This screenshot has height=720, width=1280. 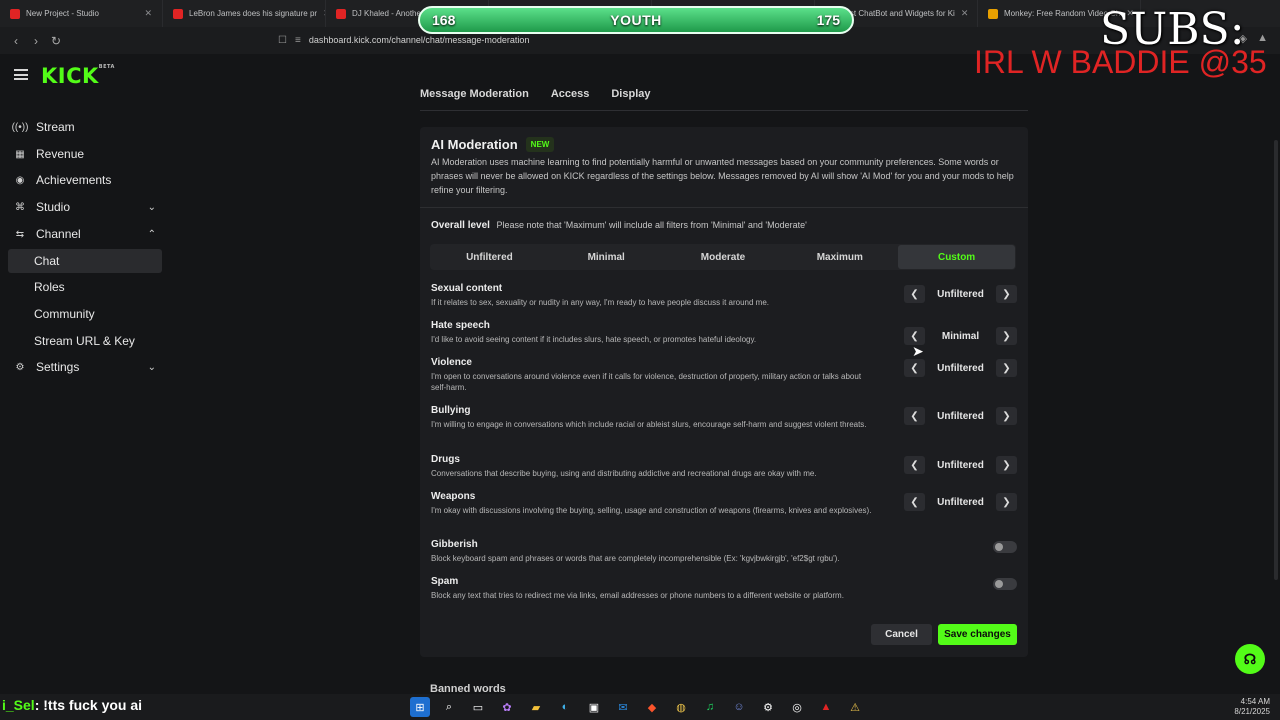 I want to click on save-changes-button: Save changes, so click(x=977, y=634).